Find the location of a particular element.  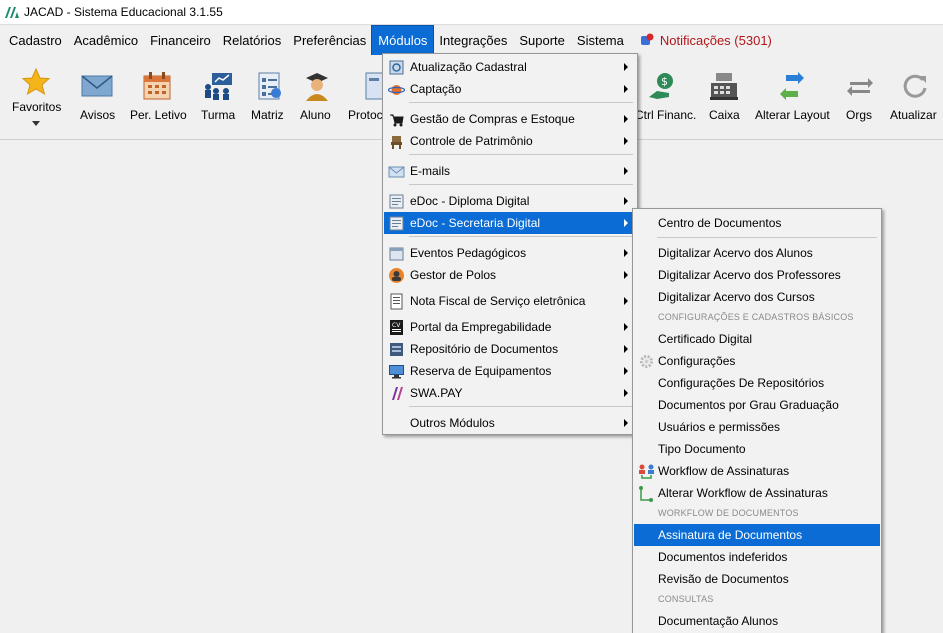

toolbar-atualizar: Atualizar is located at coordinates (915, 97).